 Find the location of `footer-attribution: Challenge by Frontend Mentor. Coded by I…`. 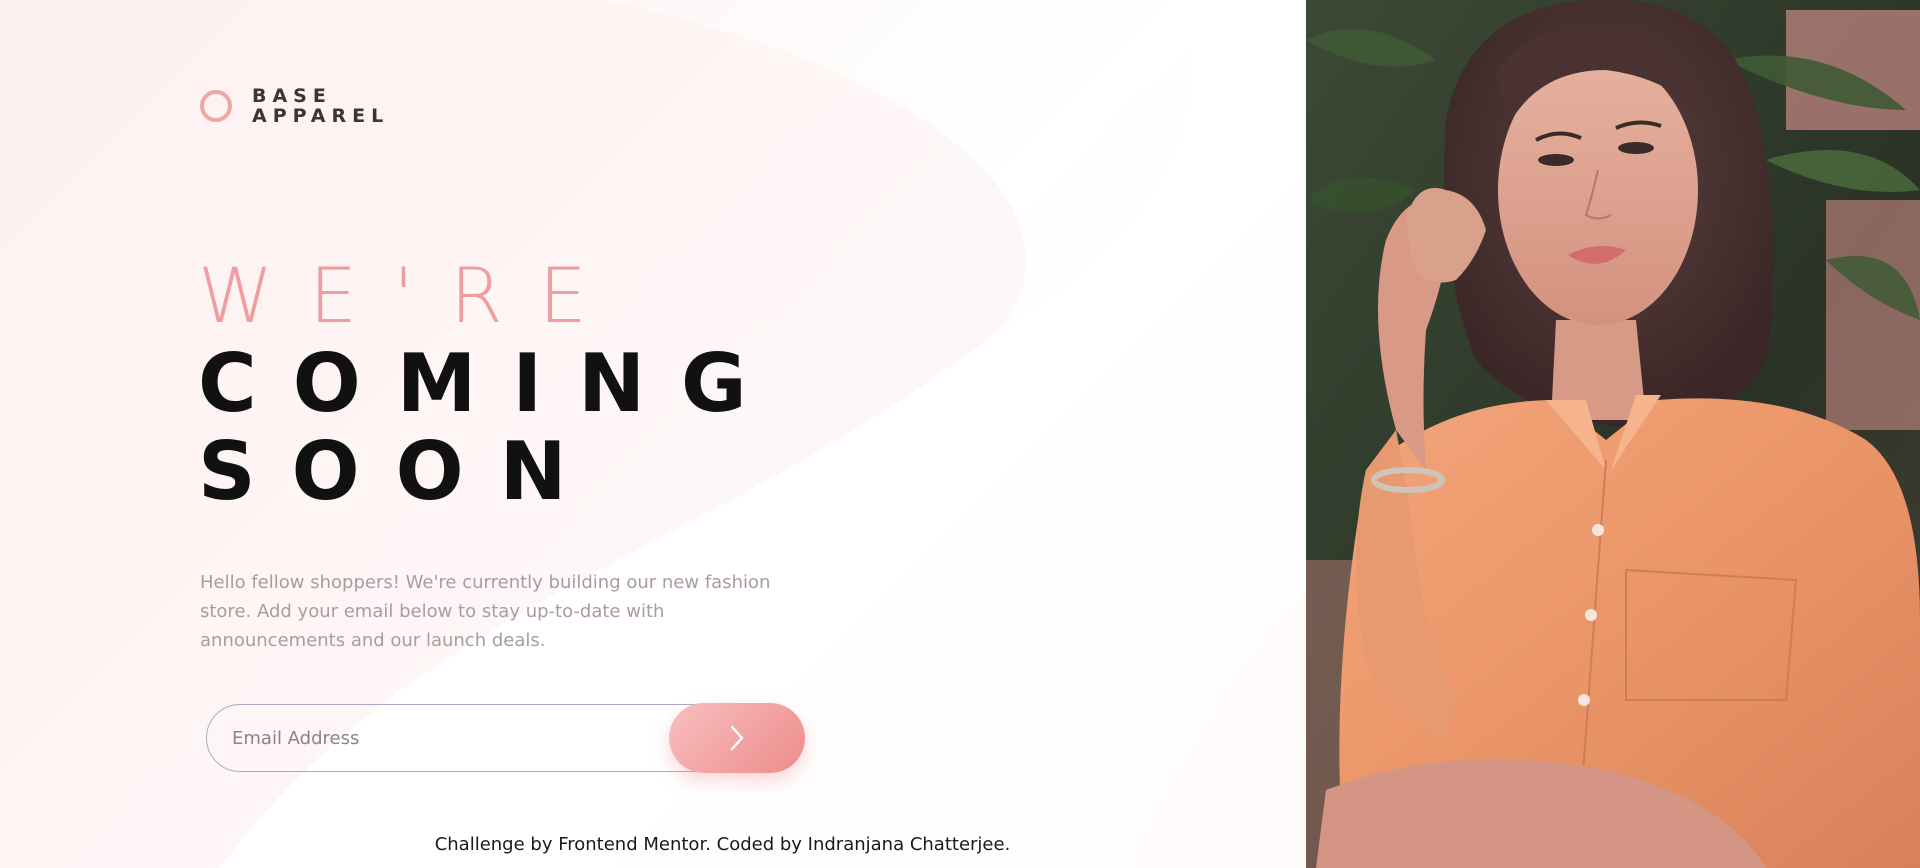

footer-attribution: Challenge by Frontend Mentor. Coded by I… is located at coordinates (722, 844).